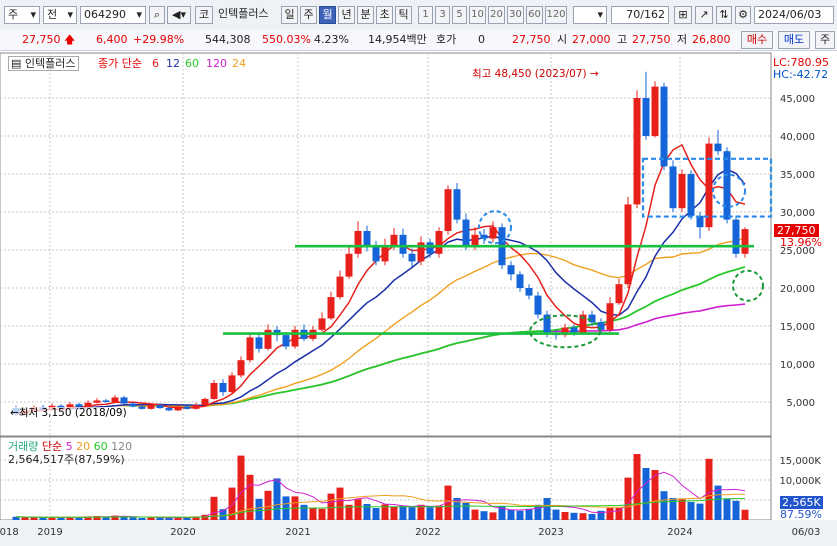 The width and height of the screenshot is (837, 546). I want to click on price-tick-label: 20,000, so click(797, 289).